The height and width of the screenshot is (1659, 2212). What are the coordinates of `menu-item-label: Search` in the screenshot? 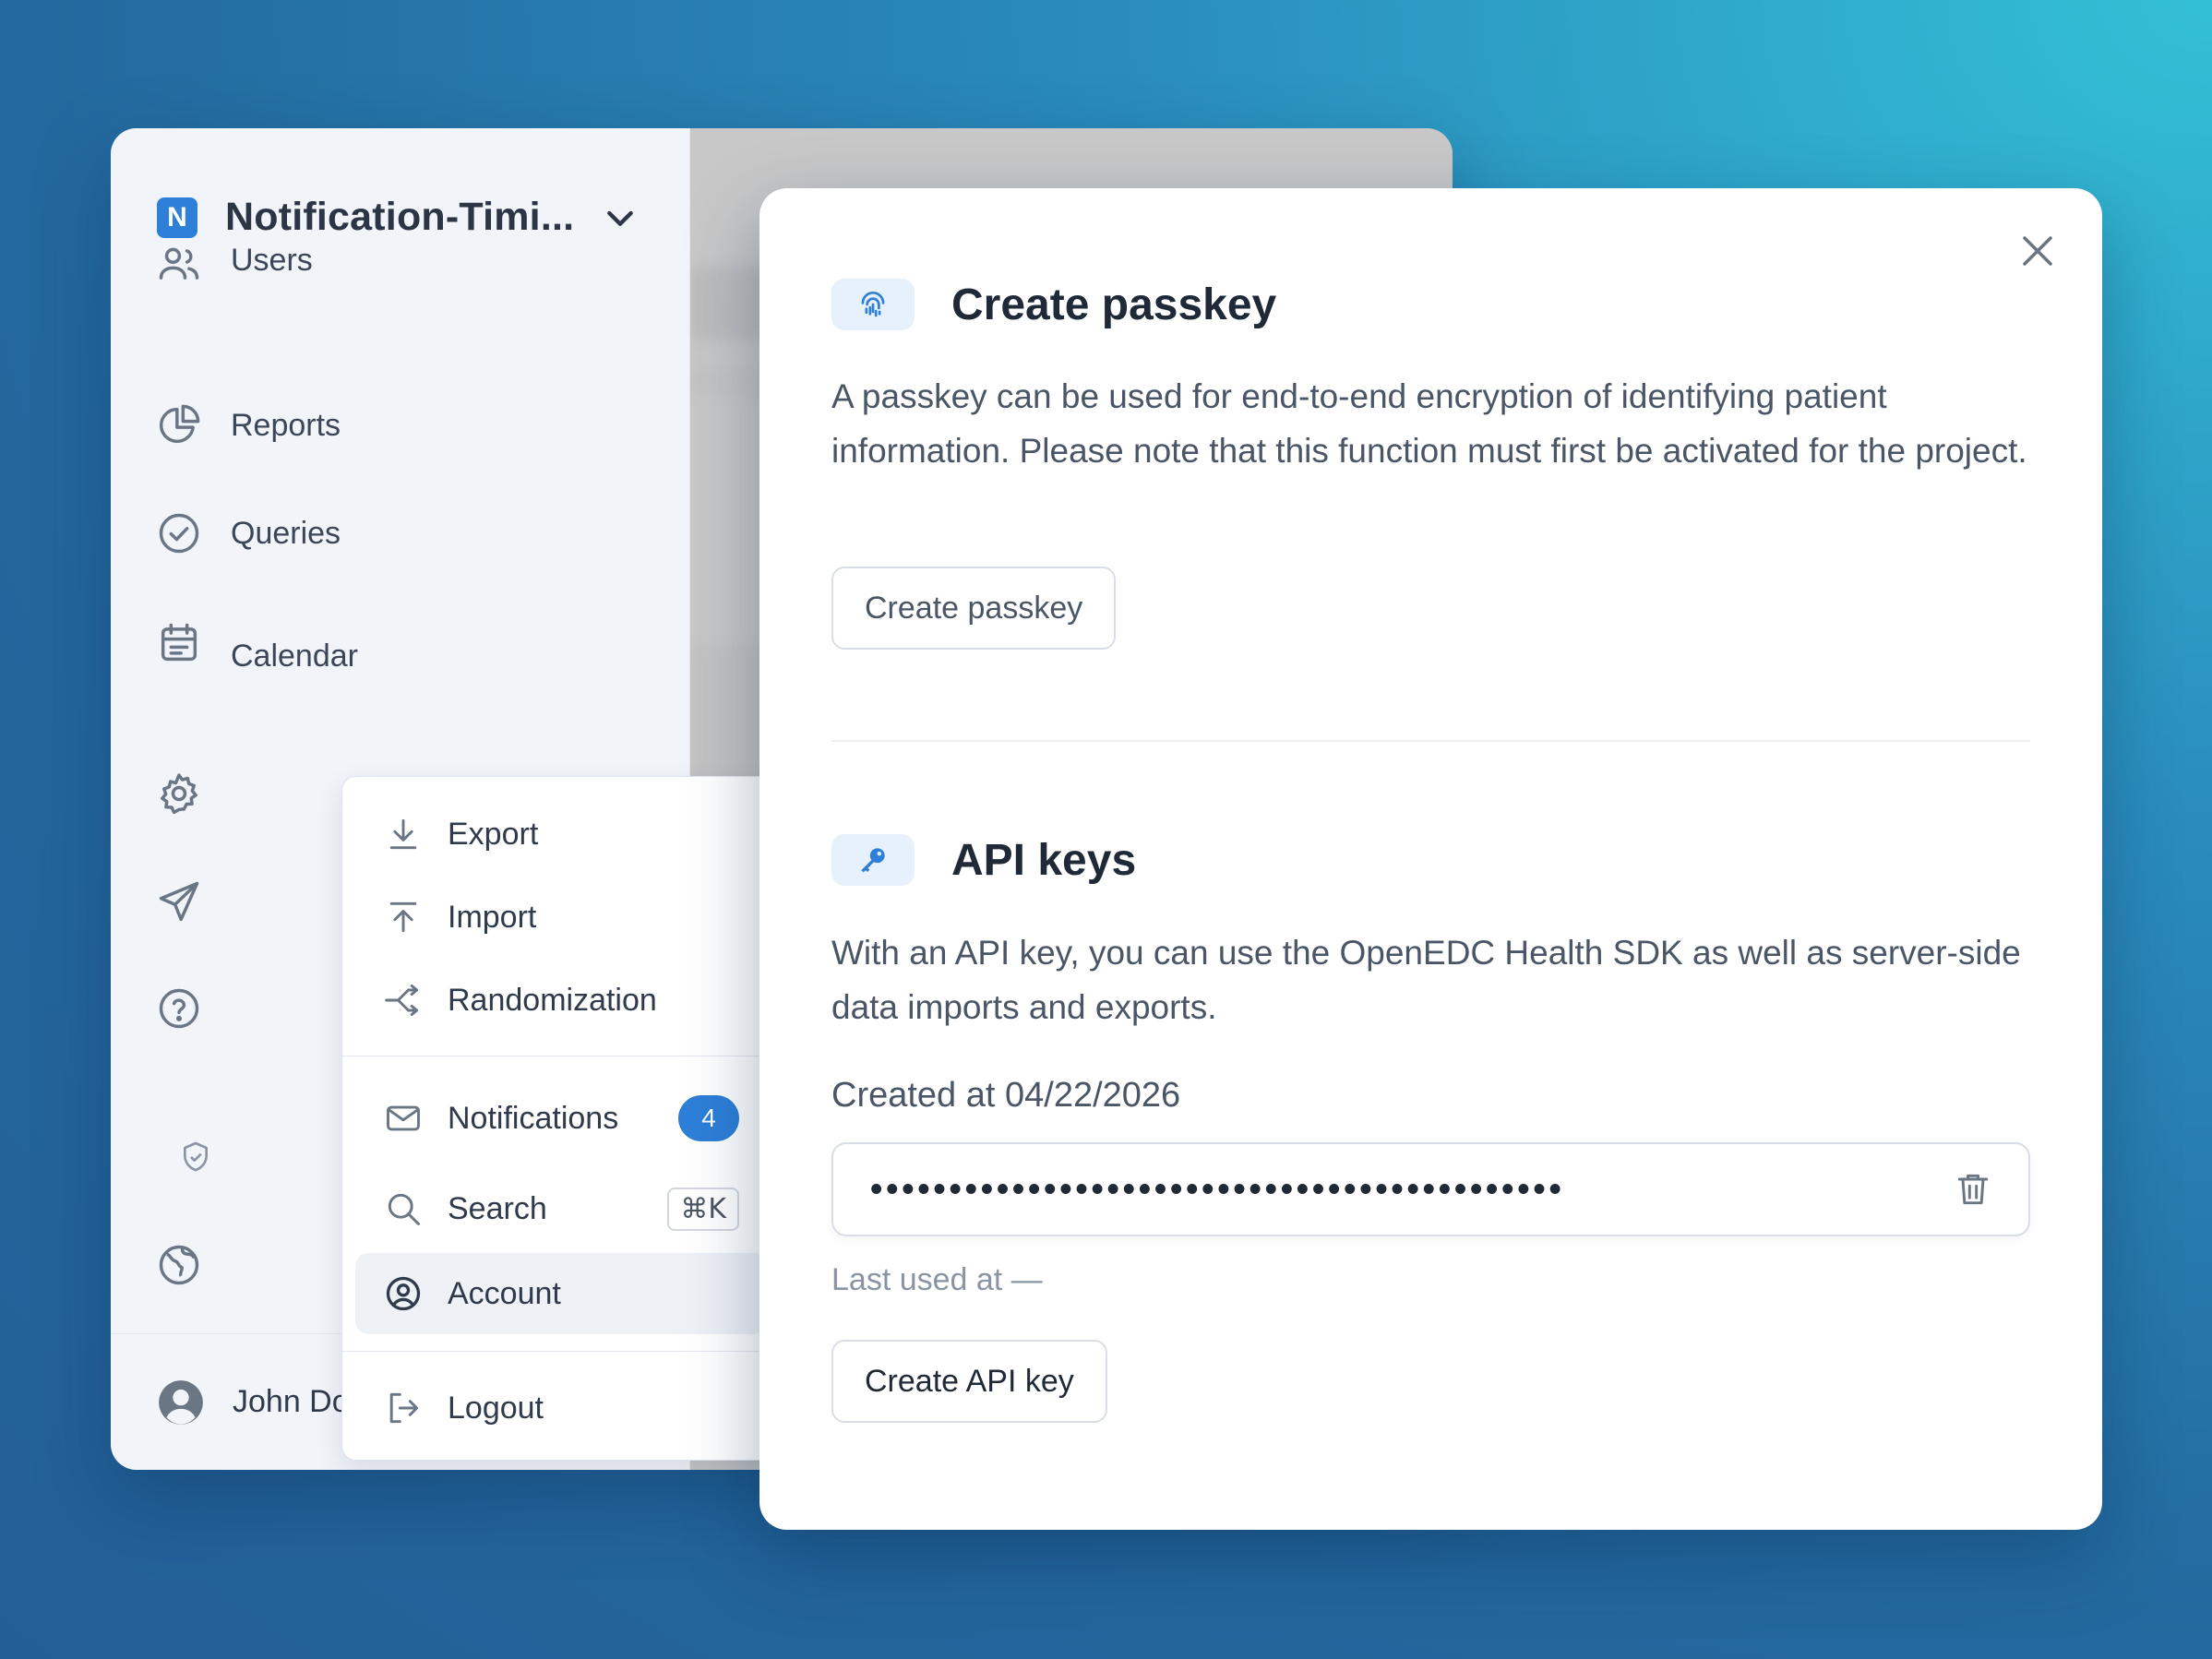 It's located at (497, 1208).